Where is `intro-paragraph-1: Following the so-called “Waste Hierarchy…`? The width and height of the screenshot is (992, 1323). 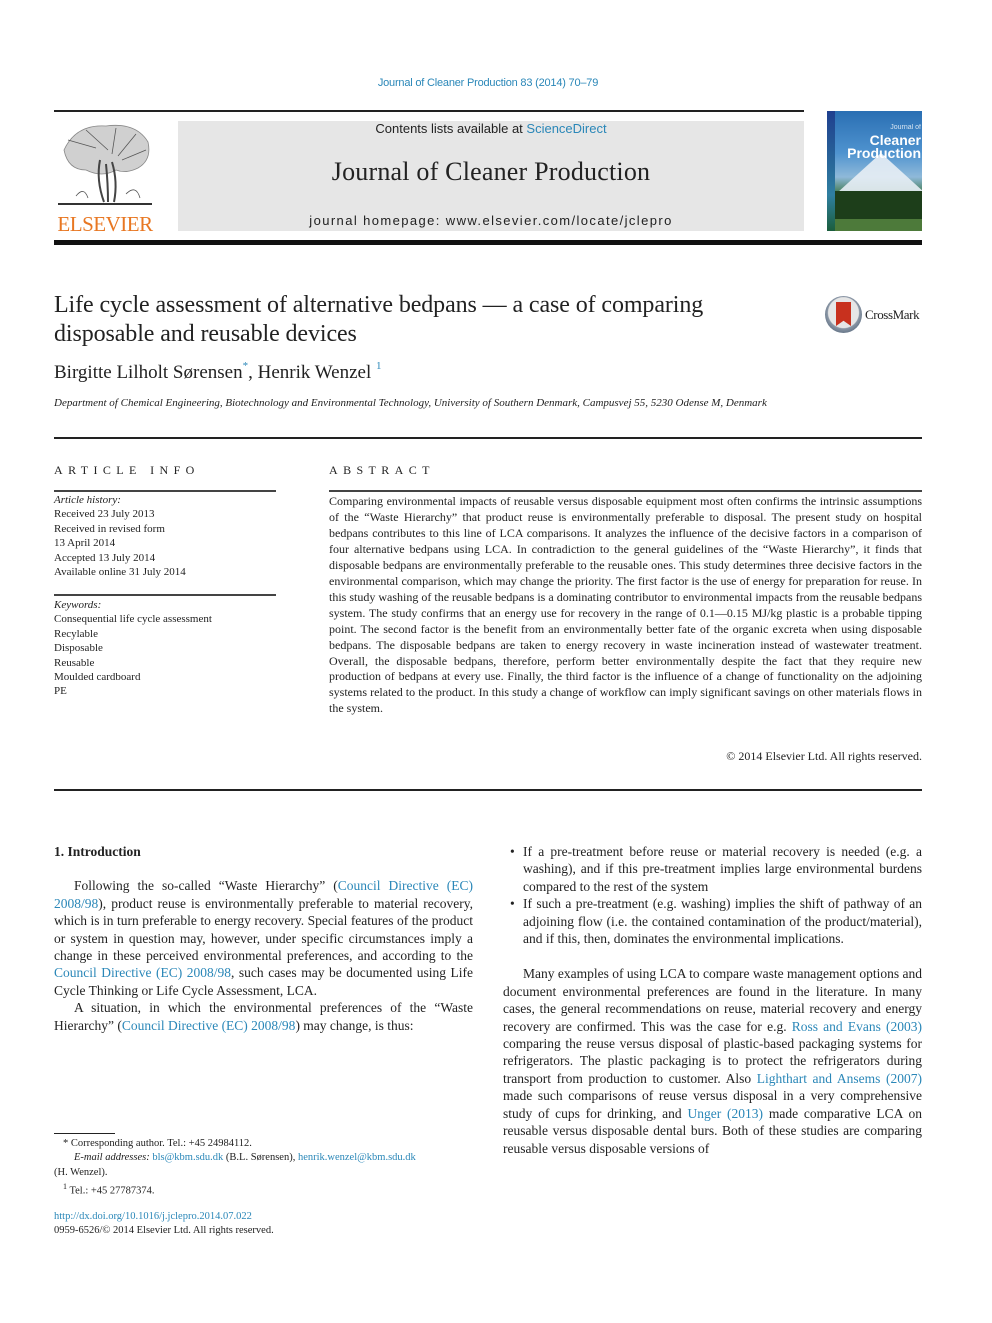 intro-paragraph-1: Following the so-called “Waste Hierarchy… is located at coordinates (263, 938).